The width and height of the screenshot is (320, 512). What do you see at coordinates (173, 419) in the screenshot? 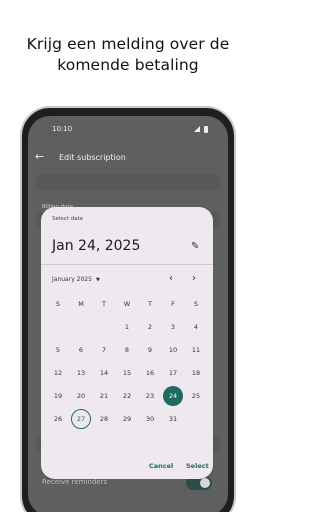
I see `calendar-day: 31` at bounding box center [173, 419].